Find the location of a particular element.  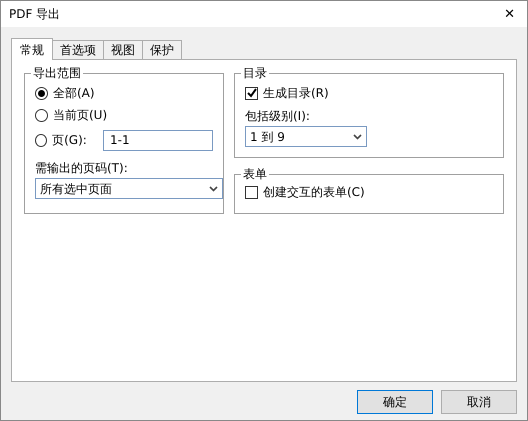

dropdown: 所有选中页面 is located at coordinates (129, 188).